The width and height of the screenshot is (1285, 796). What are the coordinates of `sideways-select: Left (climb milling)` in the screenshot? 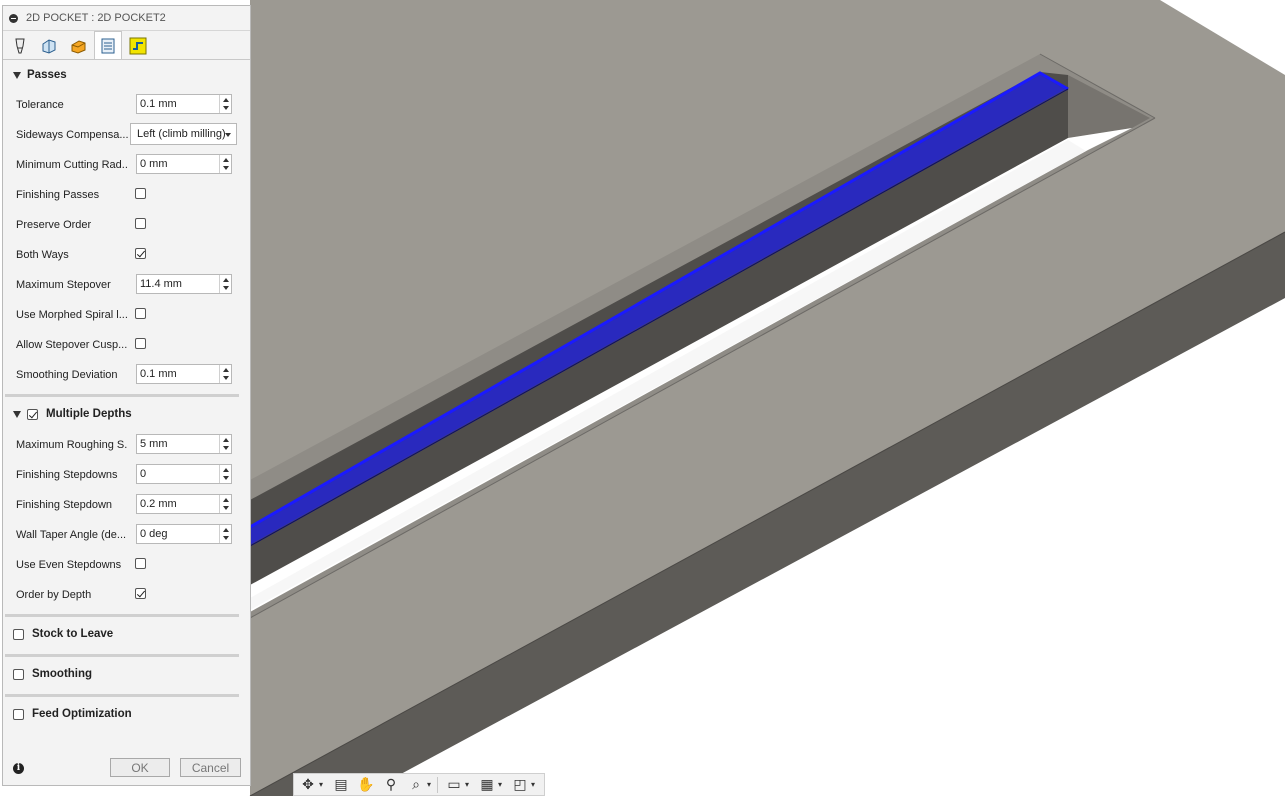 It's located at (183, 134).